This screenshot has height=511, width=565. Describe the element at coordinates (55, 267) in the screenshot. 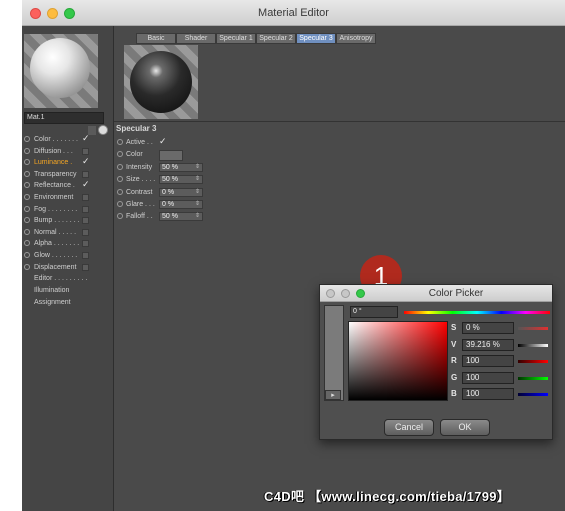

I see `channel-name: Displacement` at that location.